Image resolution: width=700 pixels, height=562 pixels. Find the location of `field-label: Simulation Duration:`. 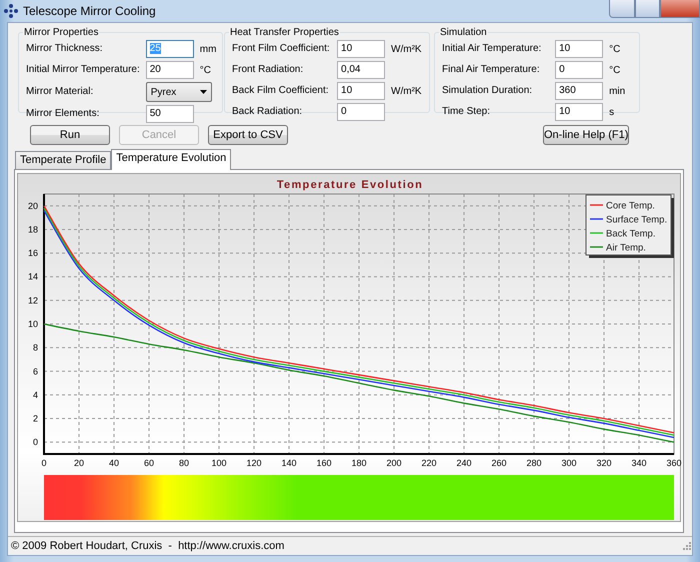

field-label: Simulation Duration: is located at coordinates (488, 91).